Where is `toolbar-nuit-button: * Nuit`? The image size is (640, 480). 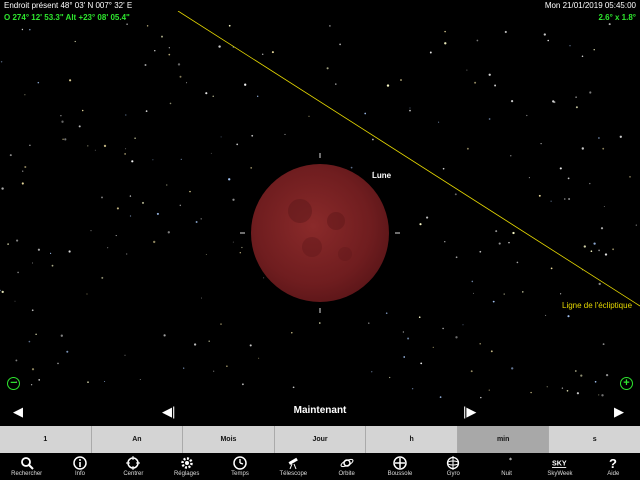
toolbar-nuit-button: * Nuit is located at coordinates (506, 466).